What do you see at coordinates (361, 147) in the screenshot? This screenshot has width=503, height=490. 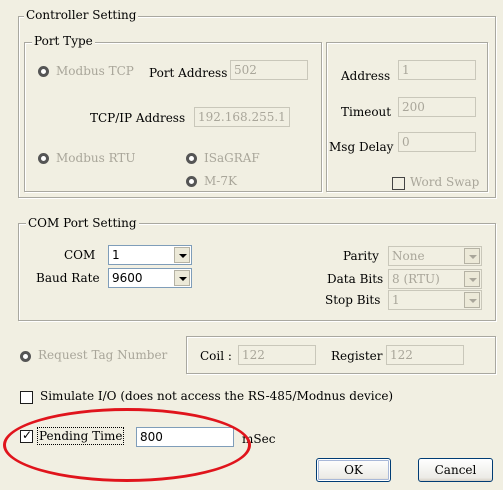 I see `msg-delay-label: Msg Delay` at bounding box center [361, 147].